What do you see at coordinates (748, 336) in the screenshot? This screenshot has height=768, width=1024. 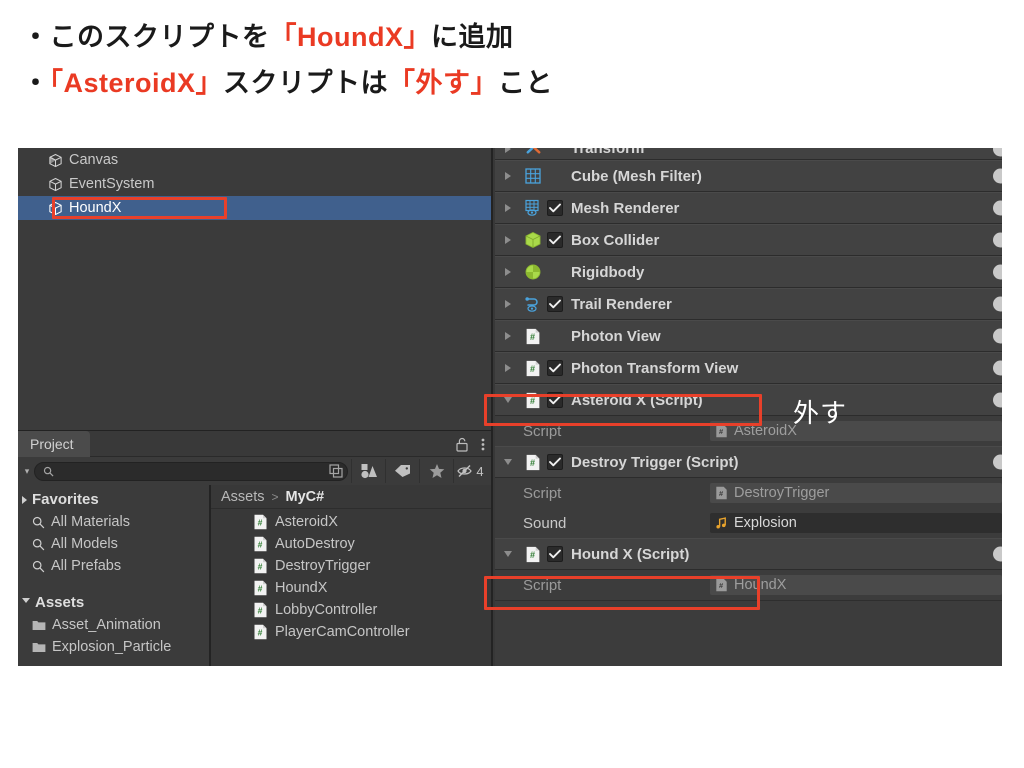 I see `component-header-photon-view: # Photon View` at bounding box center [748, 336].